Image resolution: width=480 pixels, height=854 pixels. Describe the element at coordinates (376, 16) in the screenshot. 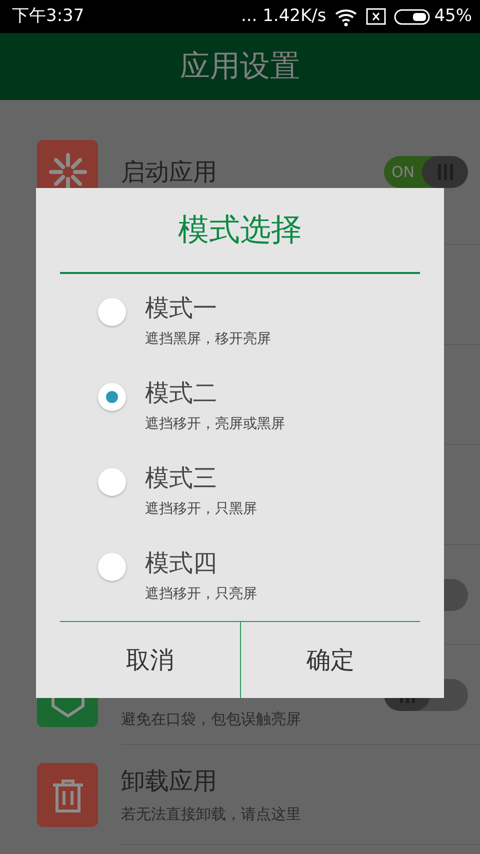

I see `sim-card-icon` at that location.